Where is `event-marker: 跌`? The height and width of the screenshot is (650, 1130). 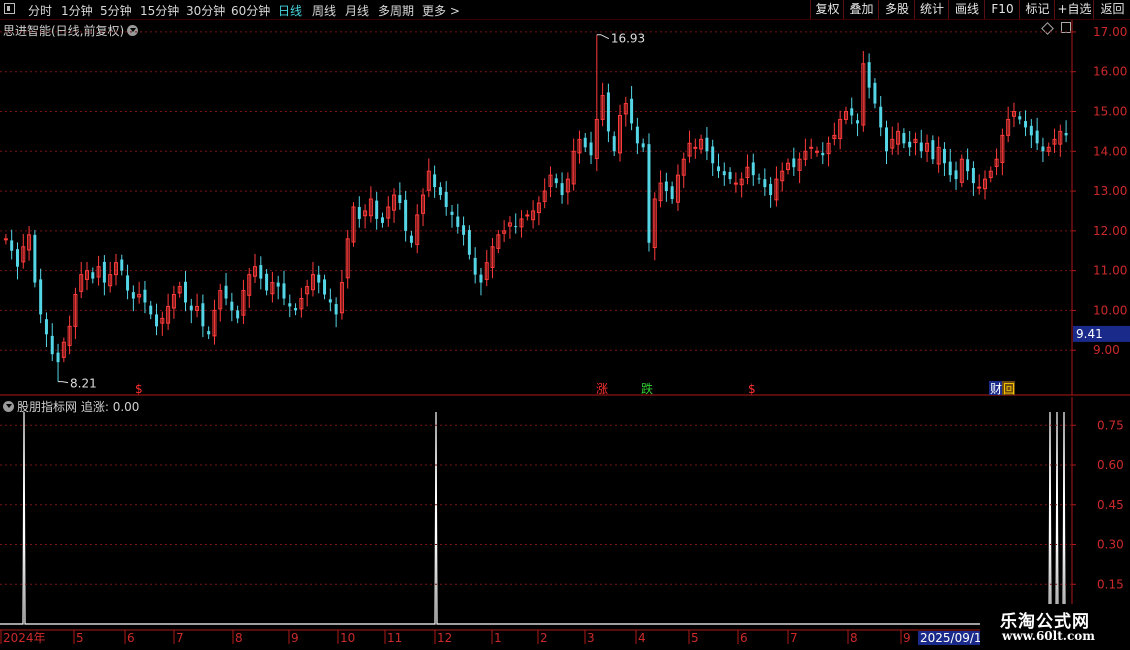 event-marker: 跌 is located at coordinates (647, 388).